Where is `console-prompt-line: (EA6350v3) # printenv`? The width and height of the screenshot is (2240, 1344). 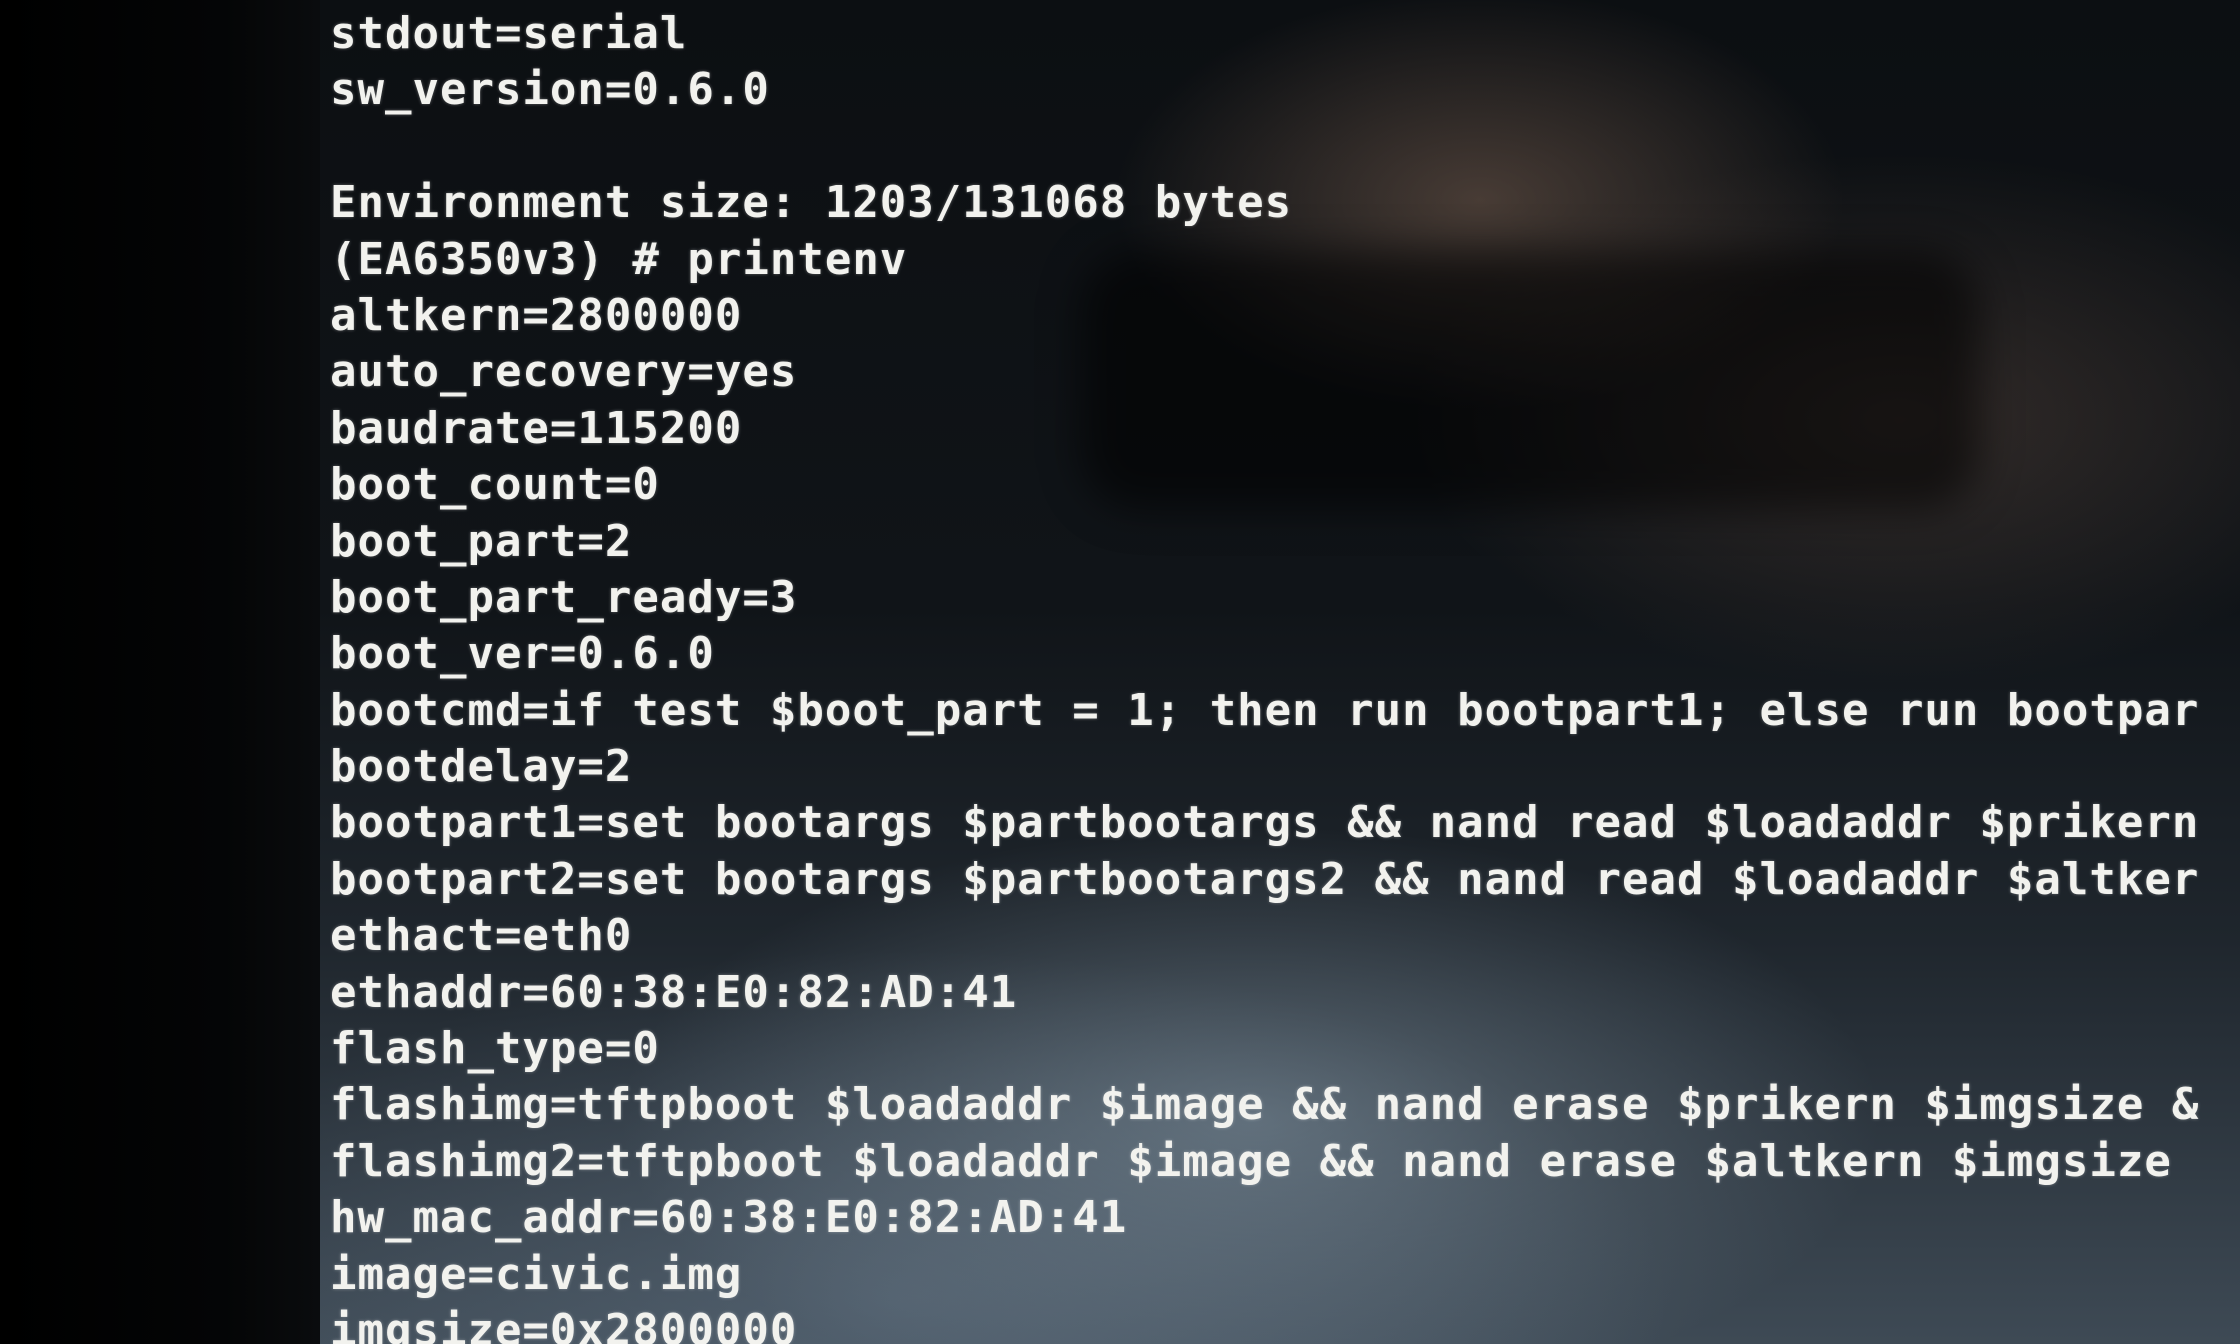
console-prompt-line: (EA6350v3) # printenv is located at coordinates (619, 259).